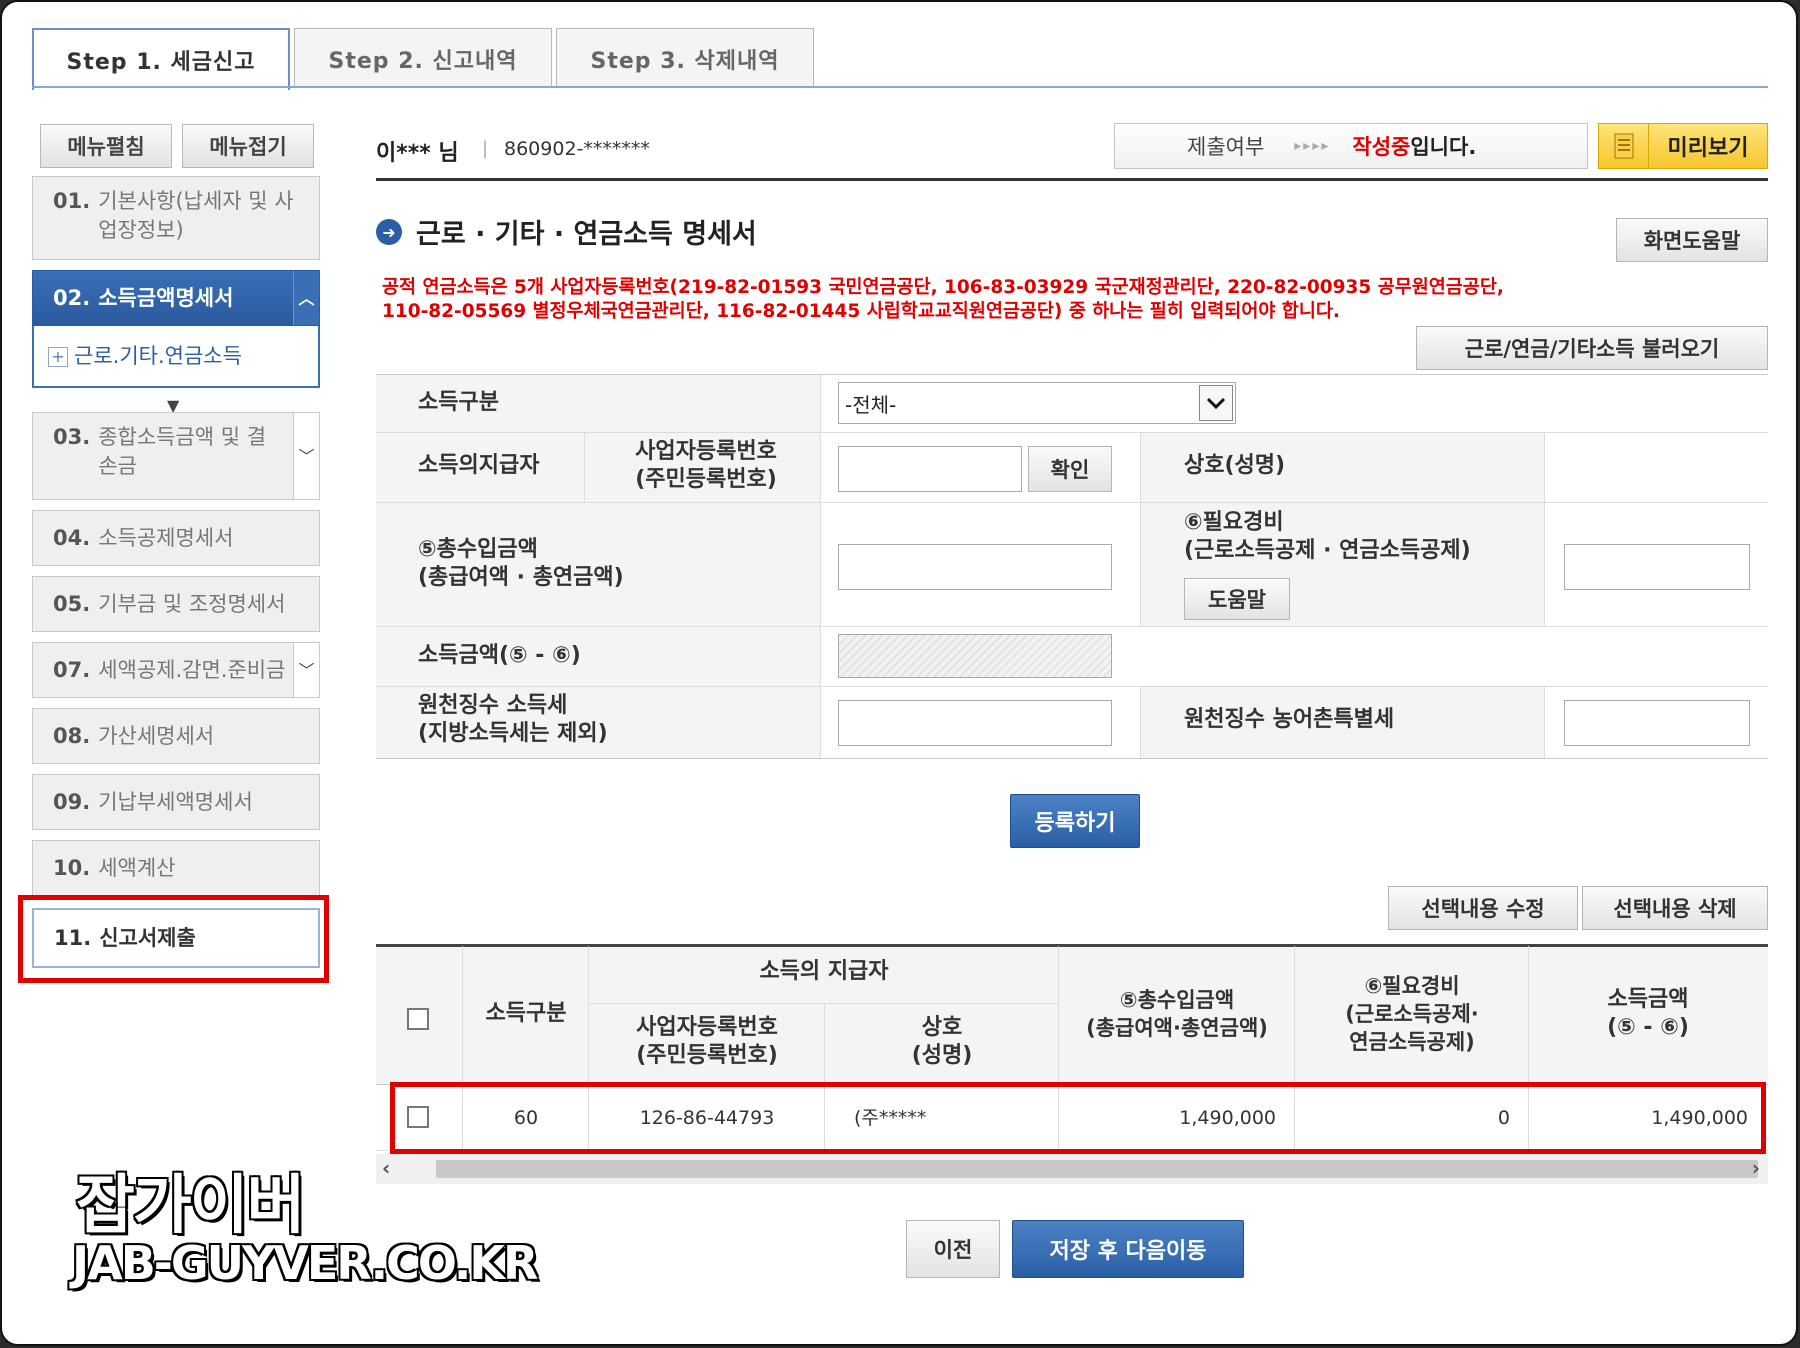 Image resolution: width=1800 pixels, height=1348 pixels. I want to click on highlight-box-submit, so click(173, 939).